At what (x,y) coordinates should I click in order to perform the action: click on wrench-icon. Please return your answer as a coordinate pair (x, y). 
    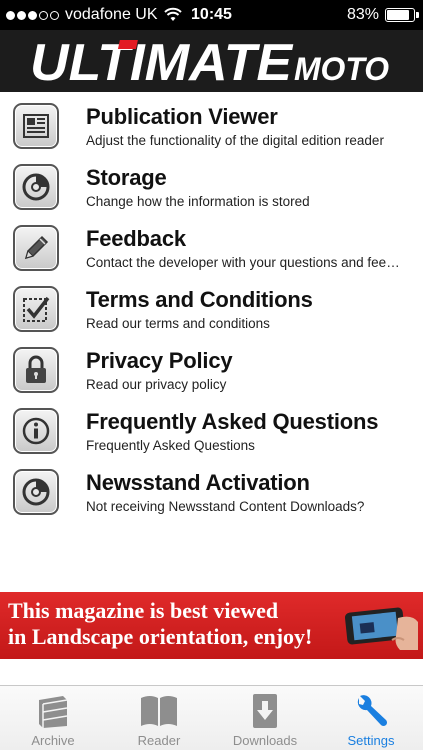
    Looking at the image, I should click on (372, 711).